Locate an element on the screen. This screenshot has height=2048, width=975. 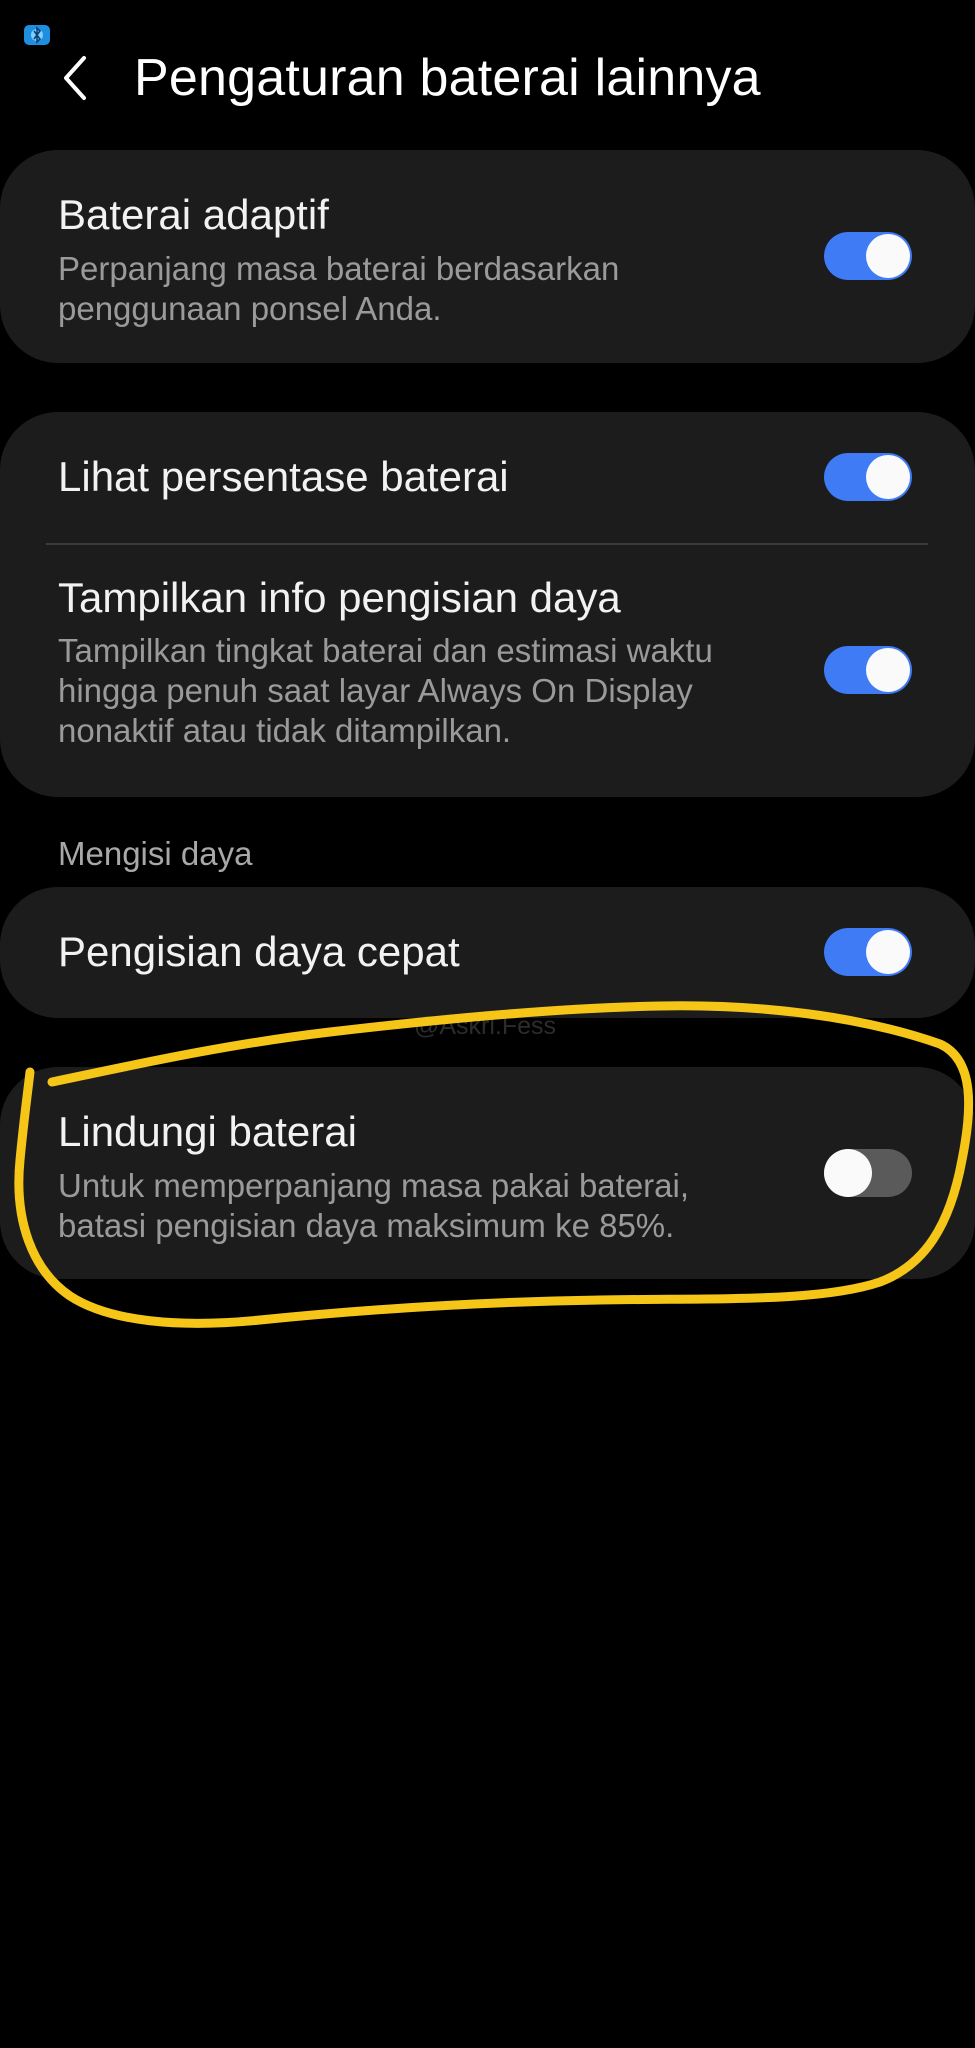
battery-percentage-toggle is located at coordinates (868, 477).